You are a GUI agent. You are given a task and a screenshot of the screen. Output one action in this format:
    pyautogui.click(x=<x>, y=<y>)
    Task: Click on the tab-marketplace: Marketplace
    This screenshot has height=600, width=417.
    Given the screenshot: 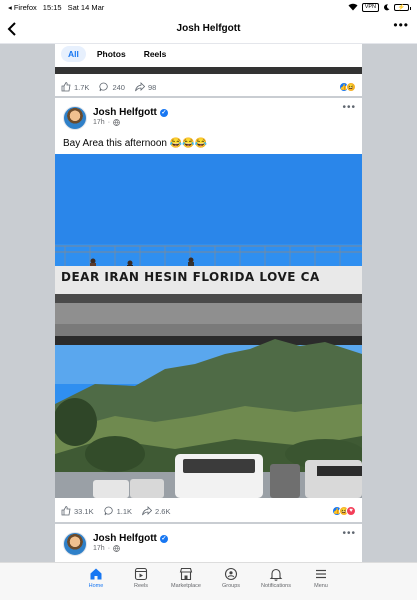 What is the action you would take?
    pyautogui.click(x=186, y=581)
    